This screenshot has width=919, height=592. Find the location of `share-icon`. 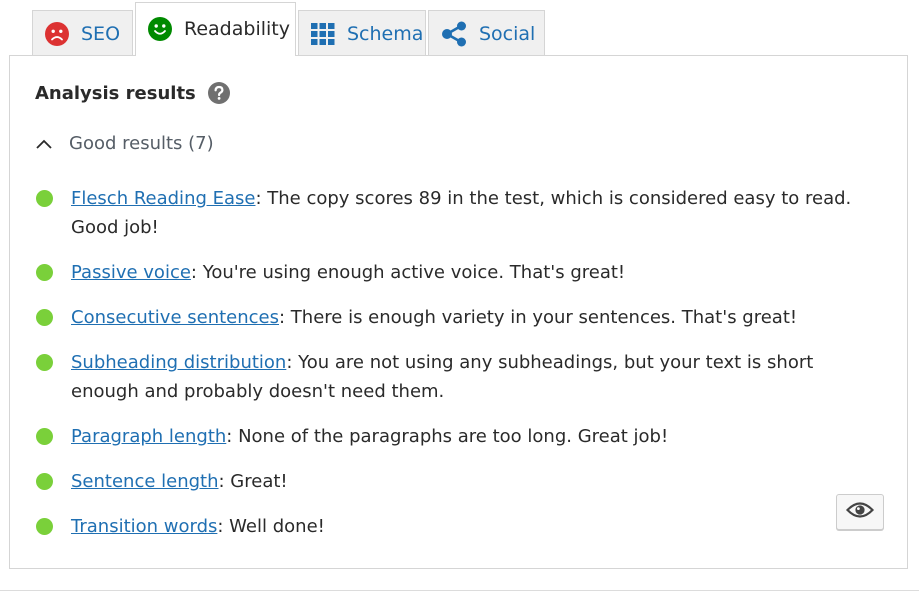

share-icon is located at coordinates (454, 34).